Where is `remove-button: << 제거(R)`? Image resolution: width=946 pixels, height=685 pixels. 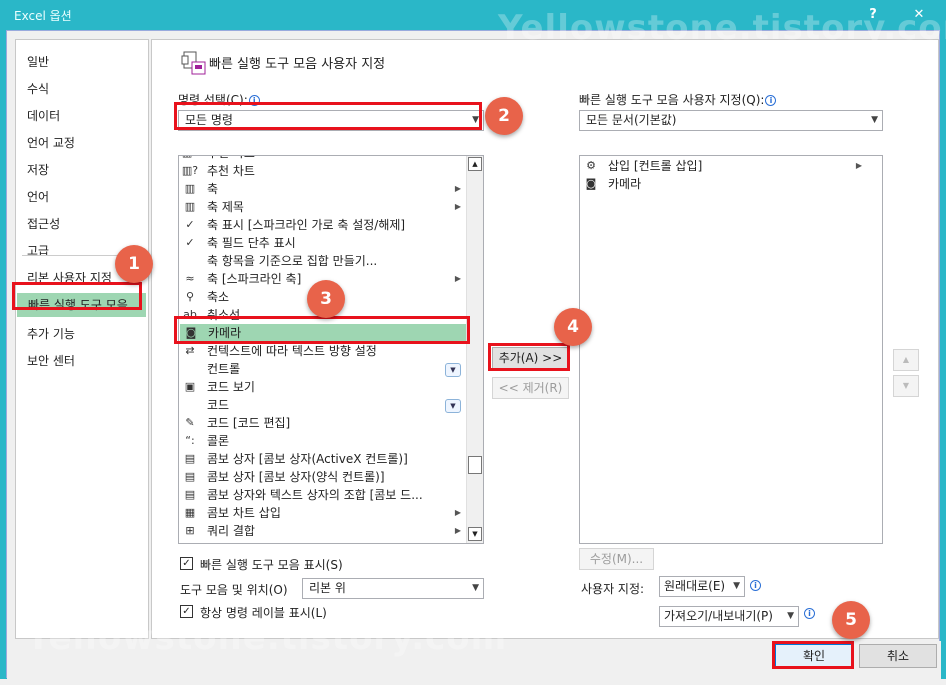
remove-button: << 제거(R) is located at coordinates (530, 388).